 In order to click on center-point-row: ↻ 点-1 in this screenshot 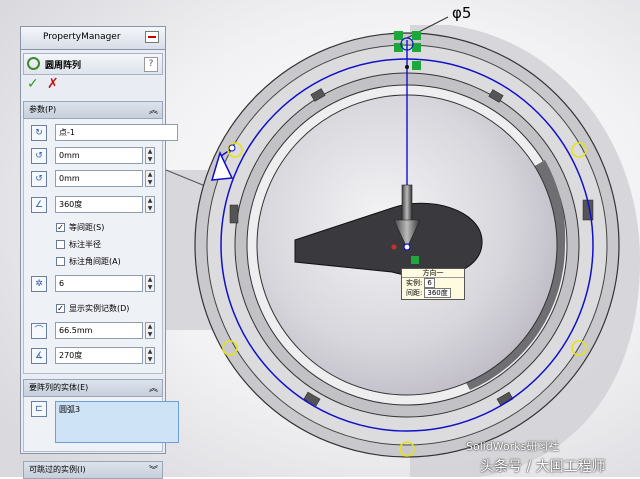, I will do `click(101, 133)`.